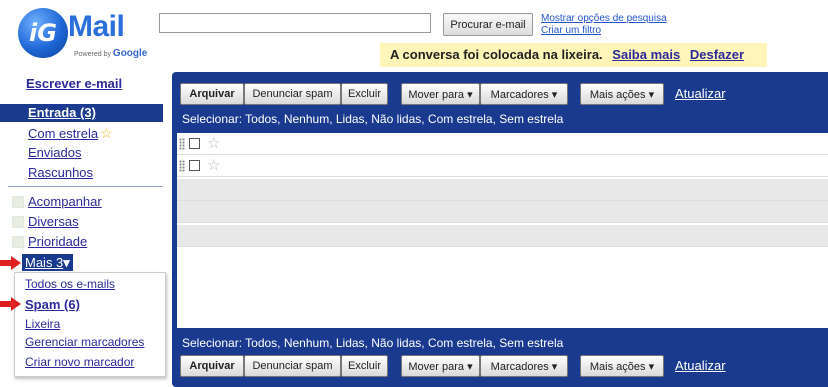  I want to click on dropdown-item-all-mail: Todos os e-mails, so click(70, 284).